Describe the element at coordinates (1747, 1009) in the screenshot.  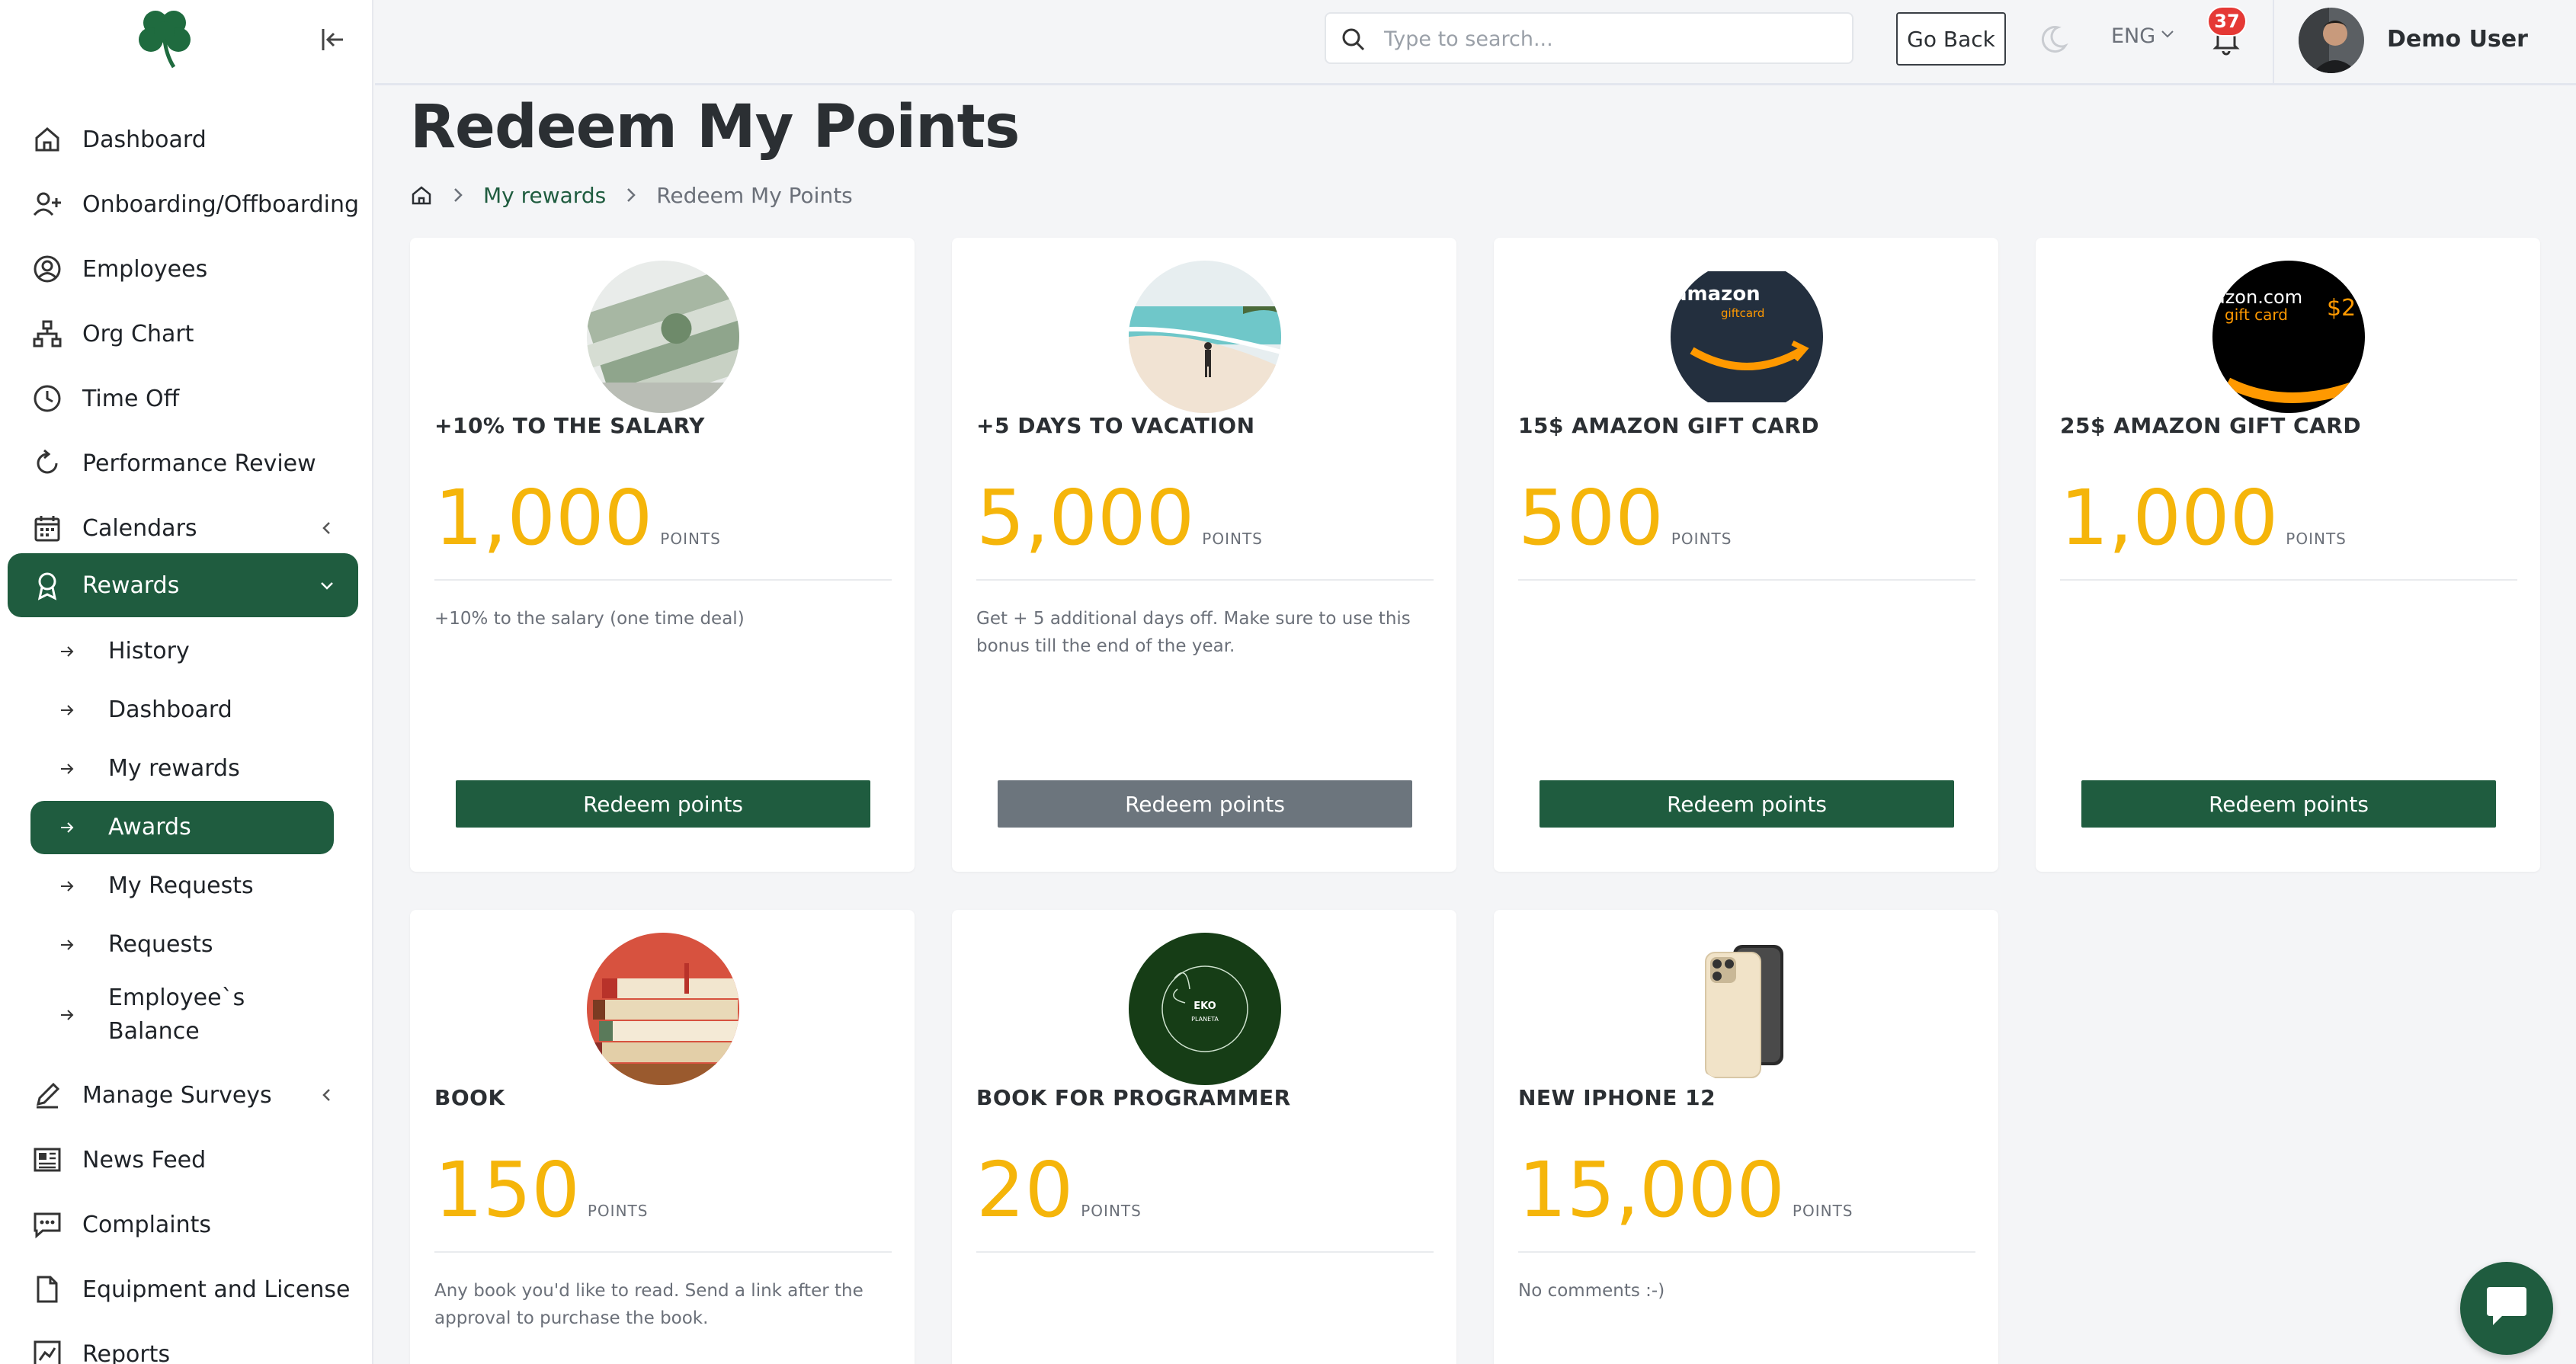
I see `iphone-image` at that location.